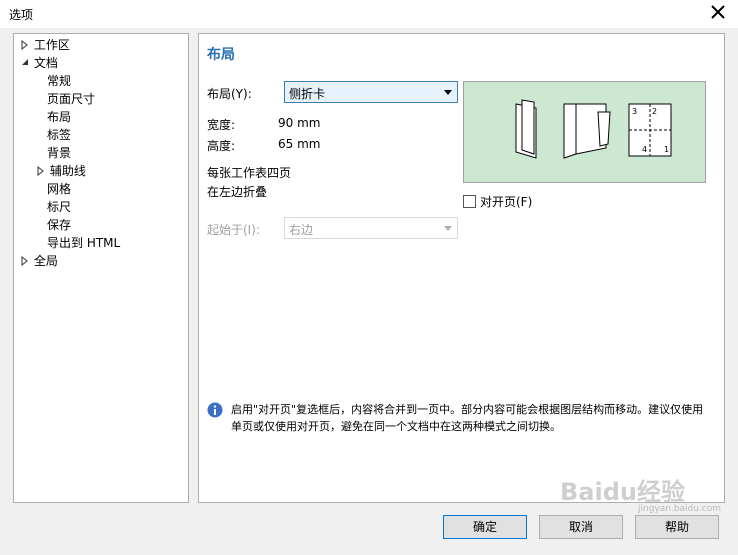 This screenshot has height=555, width=738. What do you see at coordinates (634, 111) in the screenshot?
I see `preview-page-number: 3` at bounding box center [634, 111].